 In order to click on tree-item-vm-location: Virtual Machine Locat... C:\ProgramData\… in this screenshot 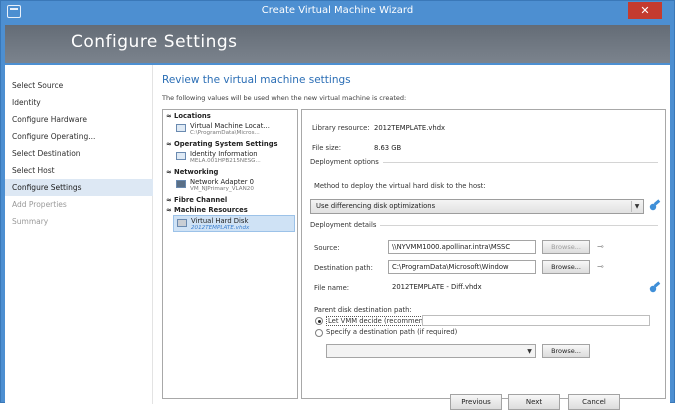, I will do `click(234, 129)`.